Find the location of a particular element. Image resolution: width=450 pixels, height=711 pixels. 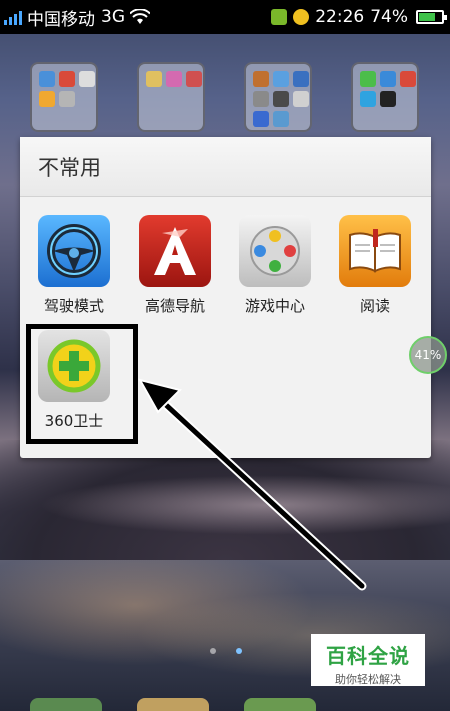

folder-title: 不常用 is located at coordinates (225, 167).